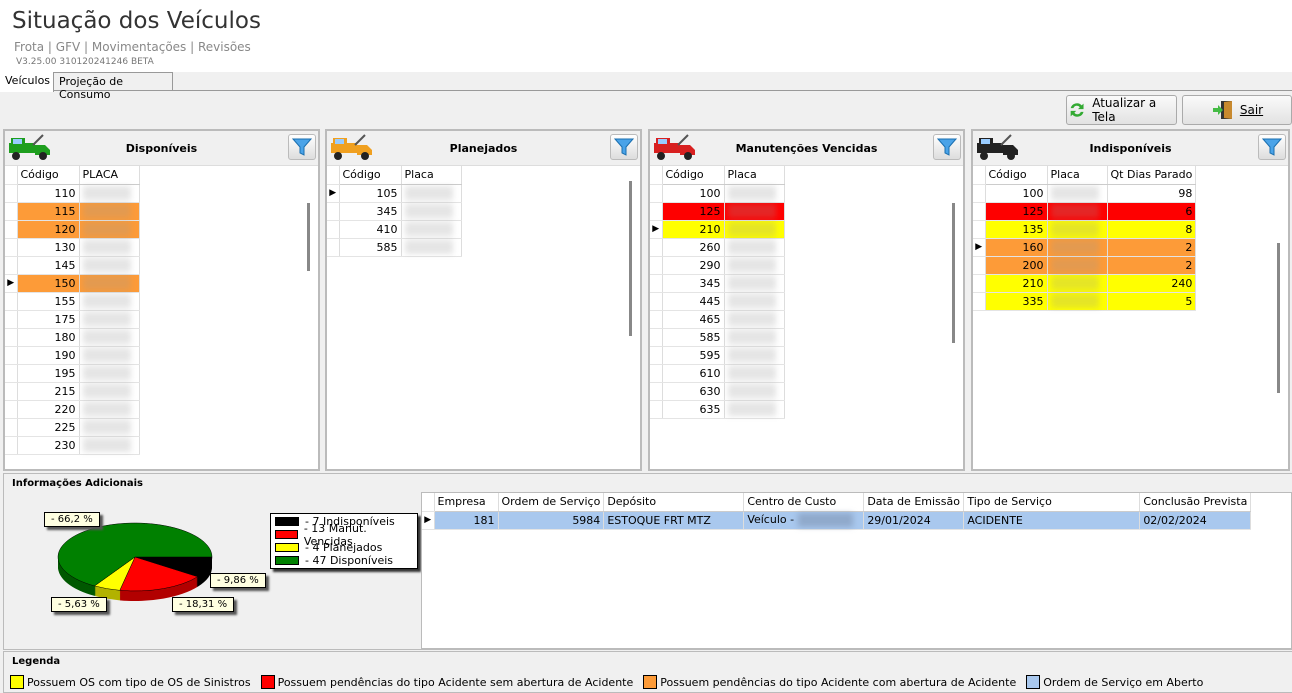  I want to click on table-row: 100, so click(717, 193).